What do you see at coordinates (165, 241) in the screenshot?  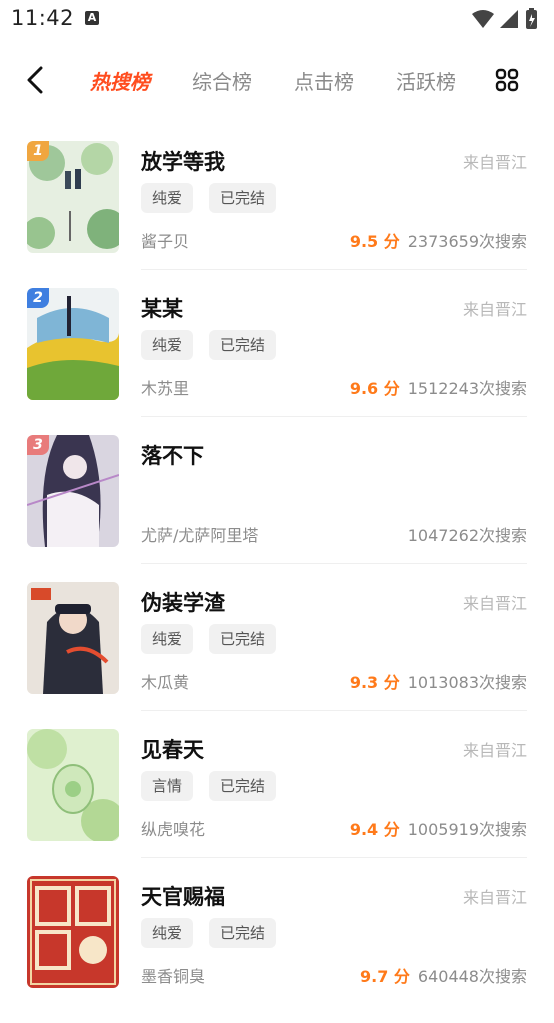 I see `book-author: 酱子贝` at bounding box center [165, 241].